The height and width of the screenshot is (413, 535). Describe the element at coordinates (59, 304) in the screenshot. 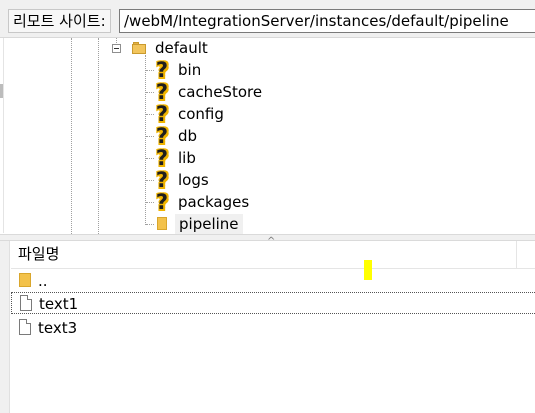

I see `file-name: text1` at that location.